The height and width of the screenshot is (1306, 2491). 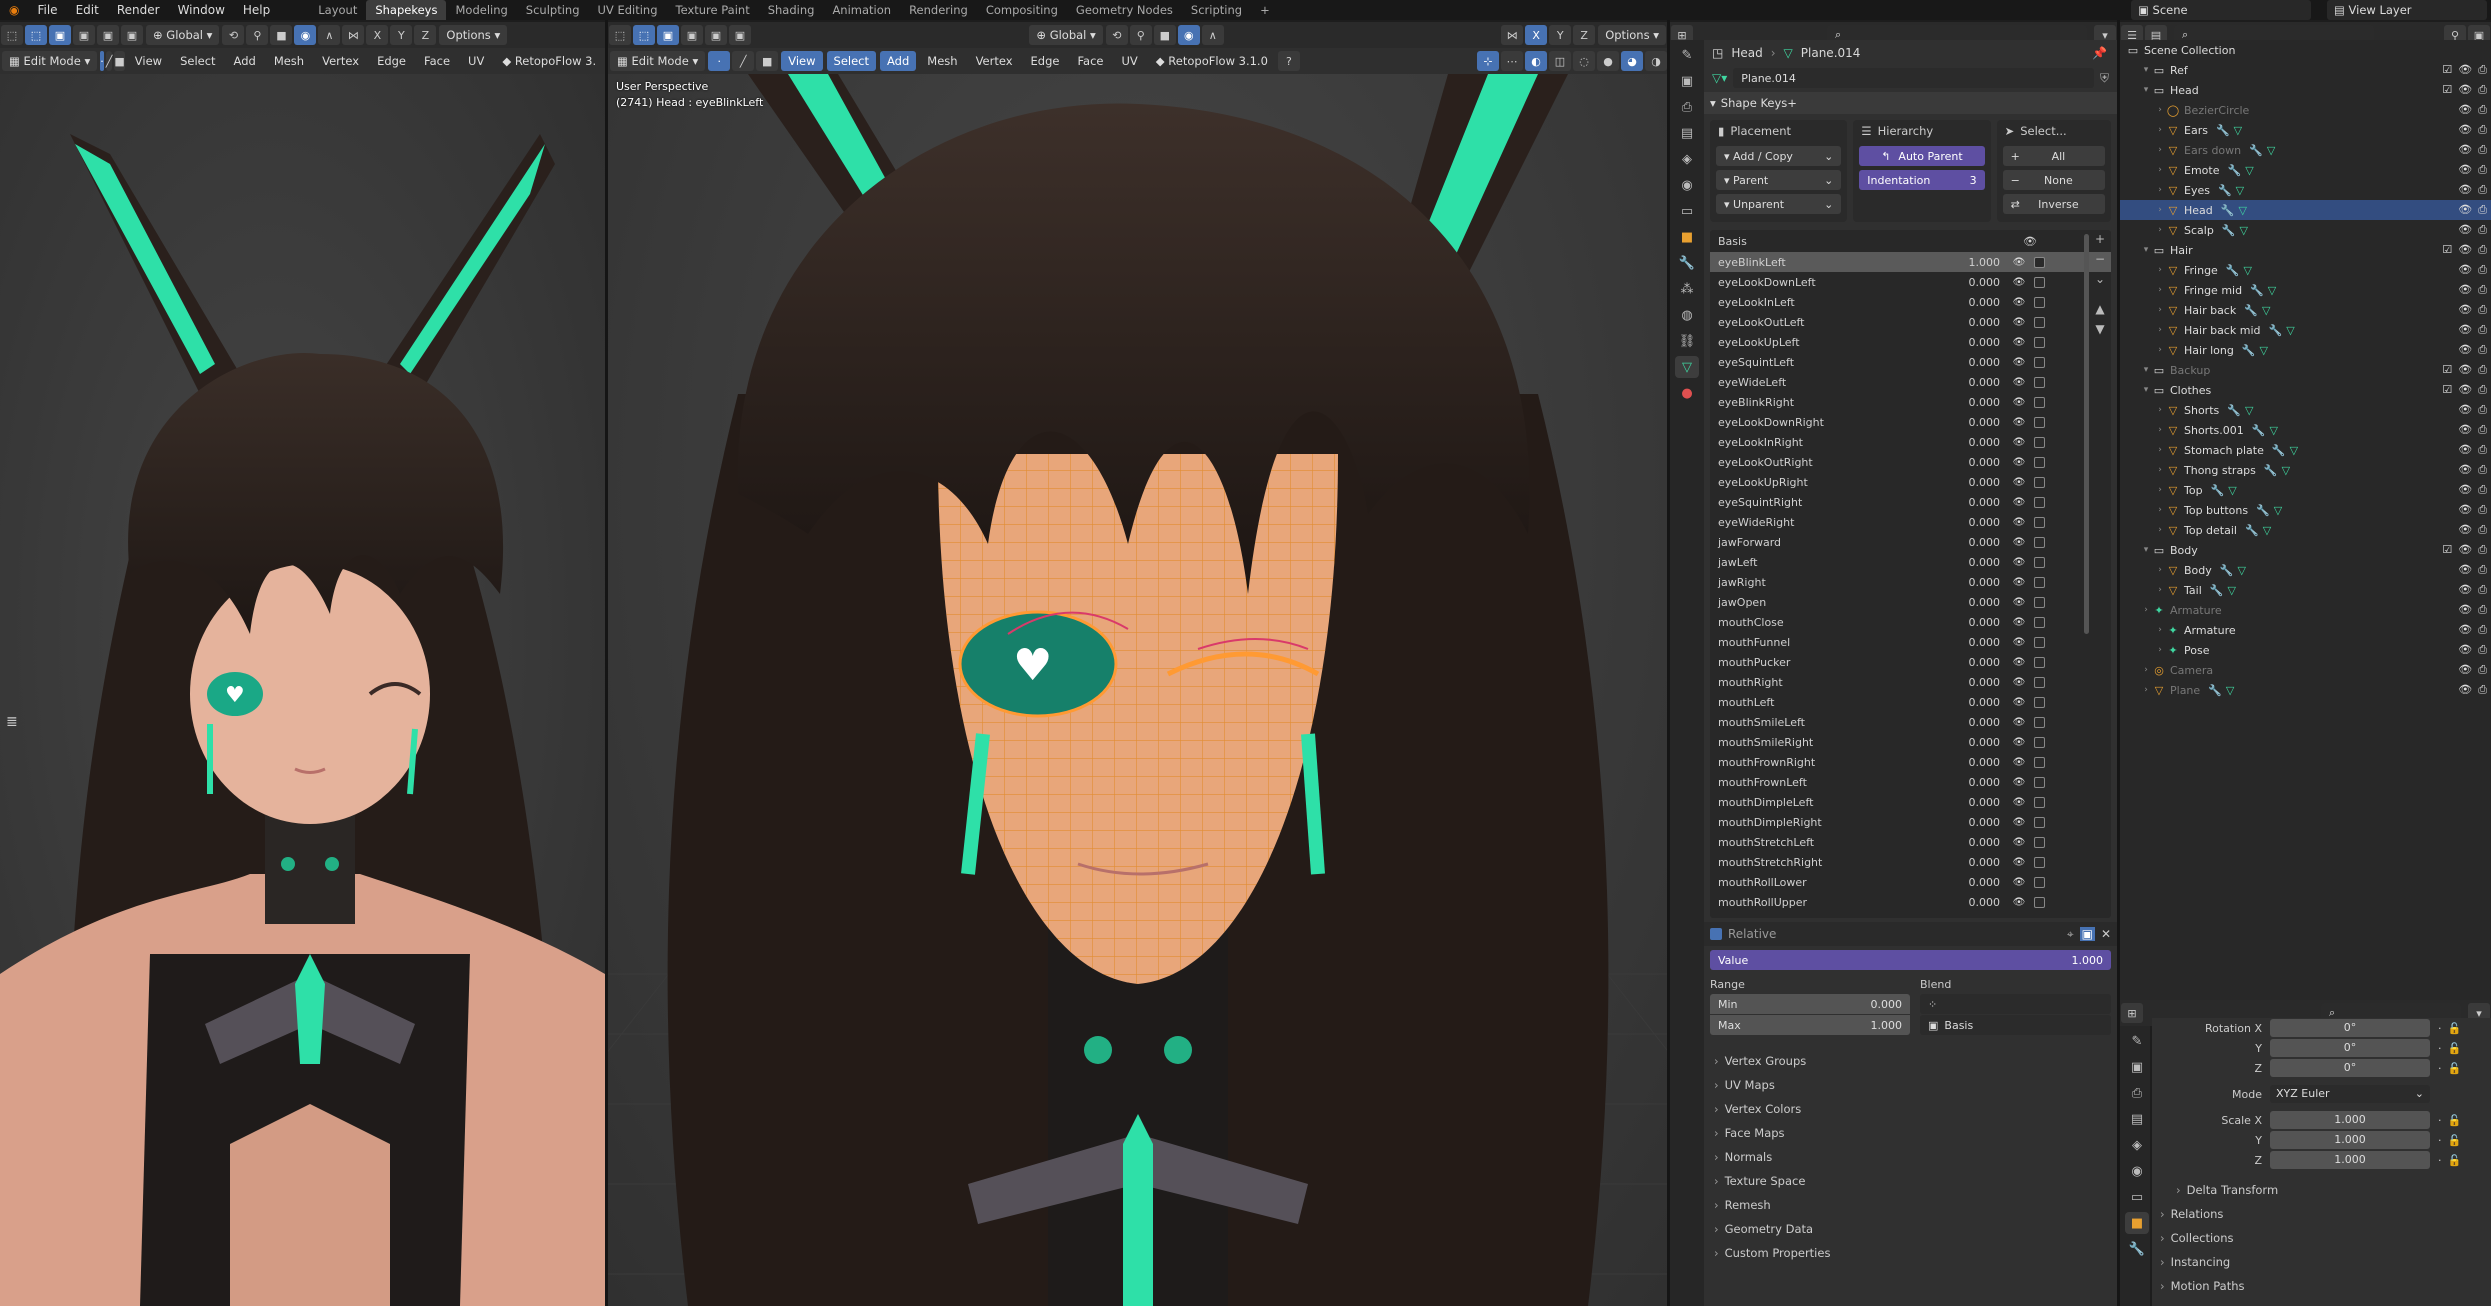 What do you see at coordinates (713, 10) in the screenshot?
I see `tab-texture-paint: Texture Paint` at bounding box center [713, 10].